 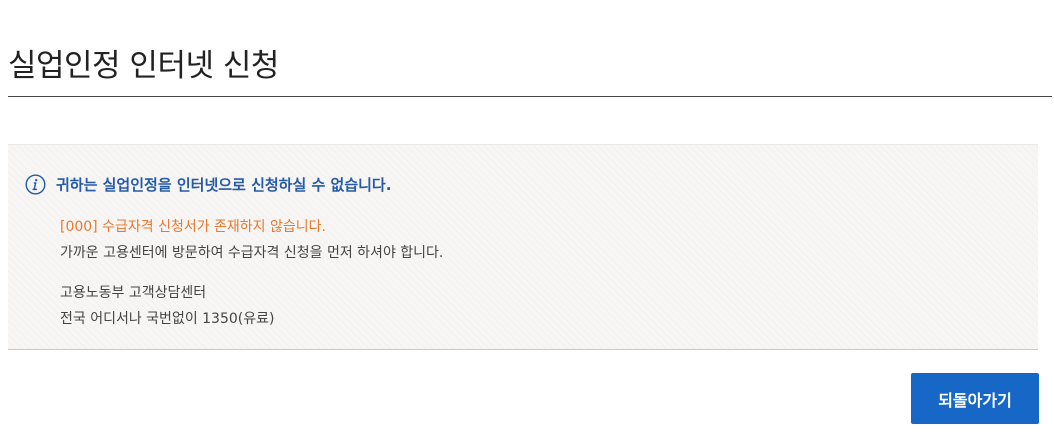 What do you see at coordinates (252, 253) in the screenshot?
I see `guide-message: 가까운 고용센터에 방문하여 수급자격 신청을 먼저 하셔야 합니다.` at bounding box center [252, 253].